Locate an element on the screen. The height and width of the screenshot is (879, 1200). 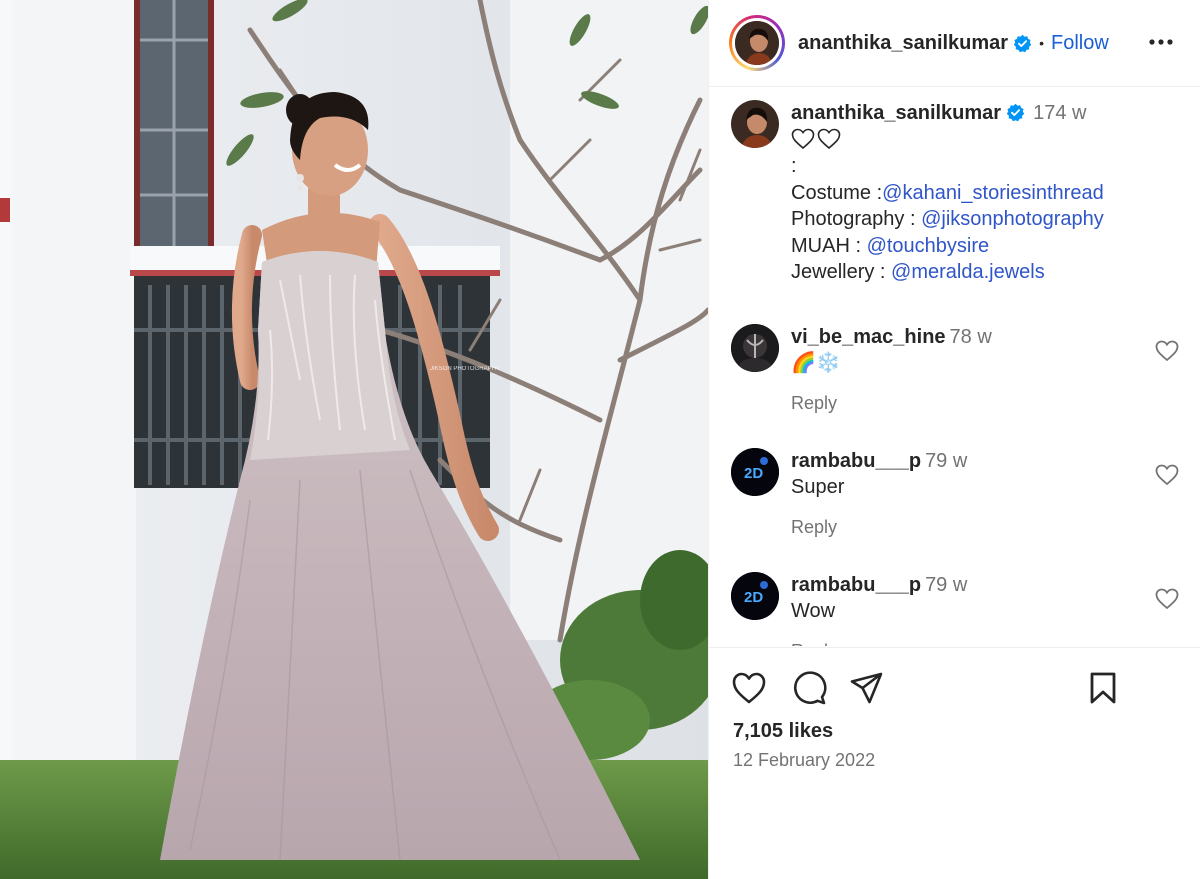
caption-avatar is located at coordinates (755, 124).